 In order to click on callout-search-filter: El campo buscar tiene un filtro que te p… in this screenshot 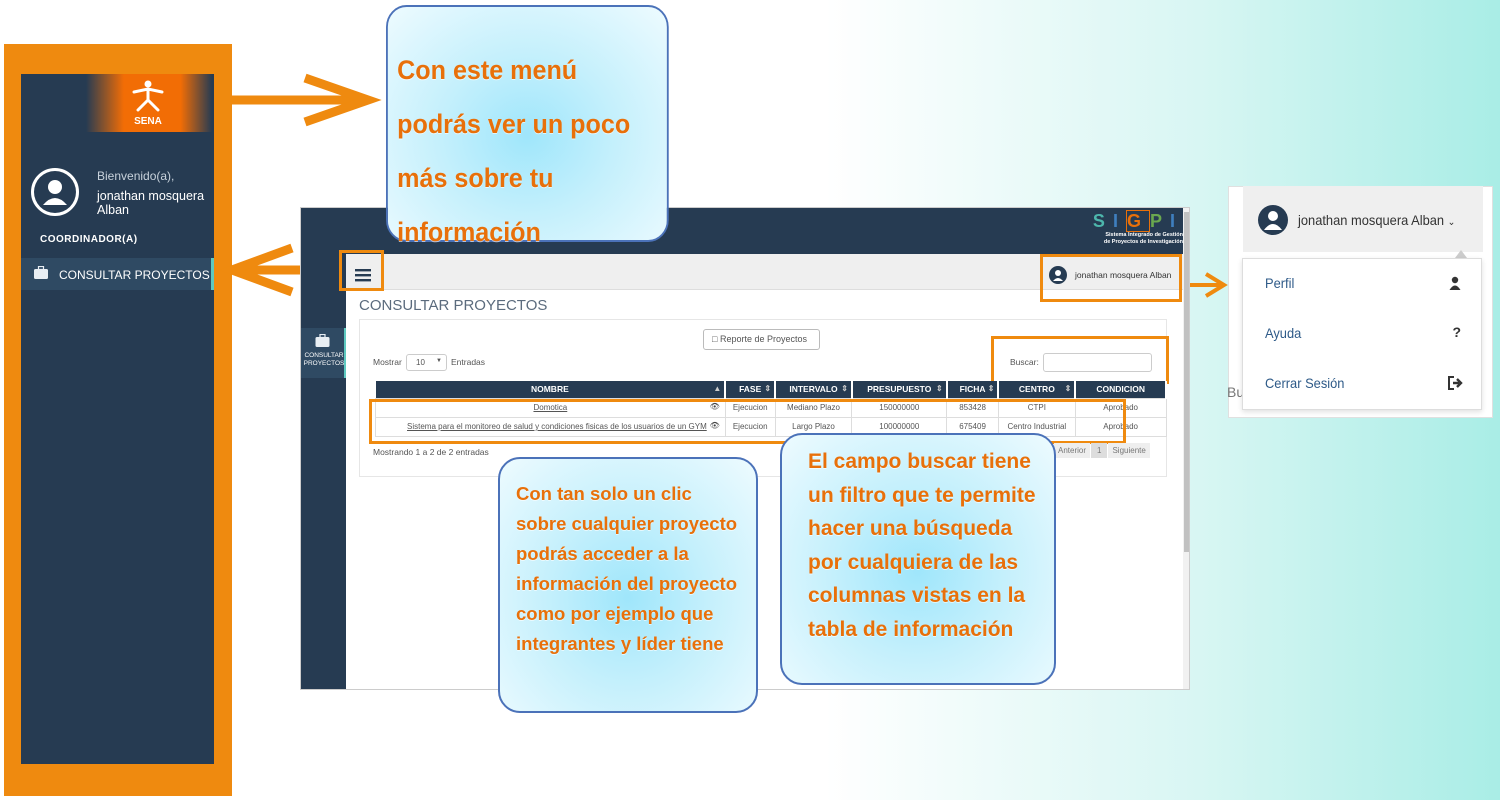, I will do `click(918, 559)`.